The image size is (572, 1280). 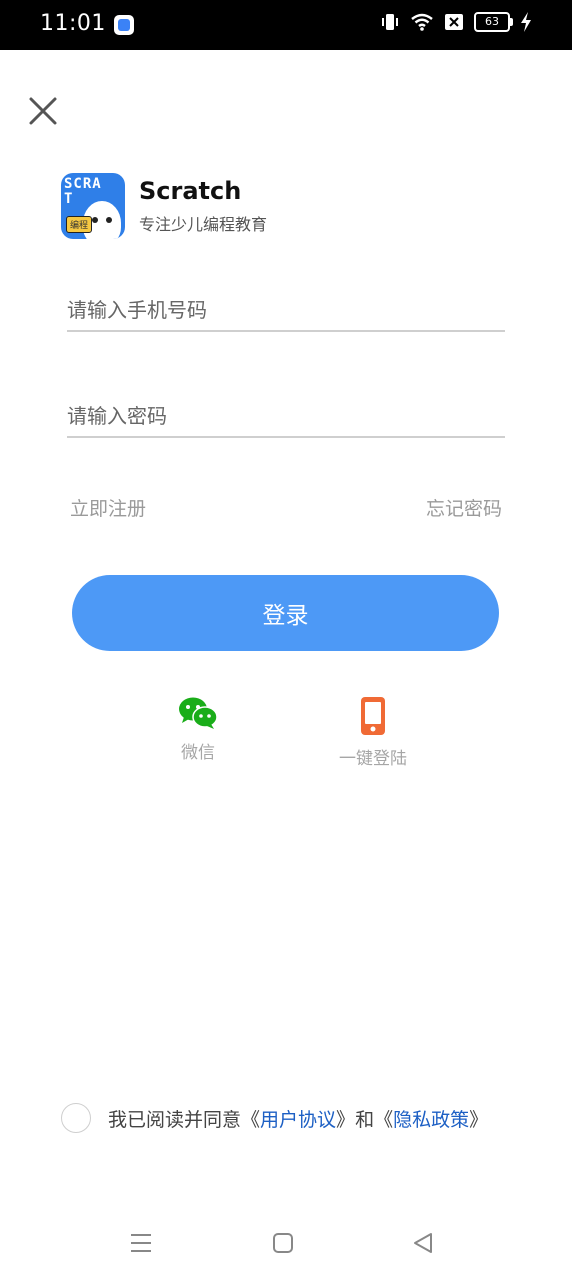 I want to click on status-icons: 63, so click(x=456, y=22).